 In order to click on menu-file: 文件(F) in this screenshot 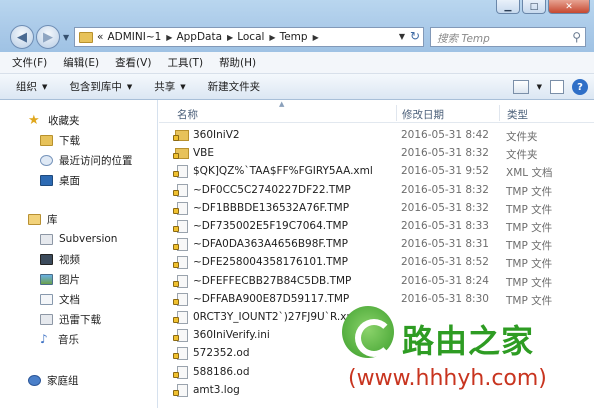, I will do `click(29, 62)`.